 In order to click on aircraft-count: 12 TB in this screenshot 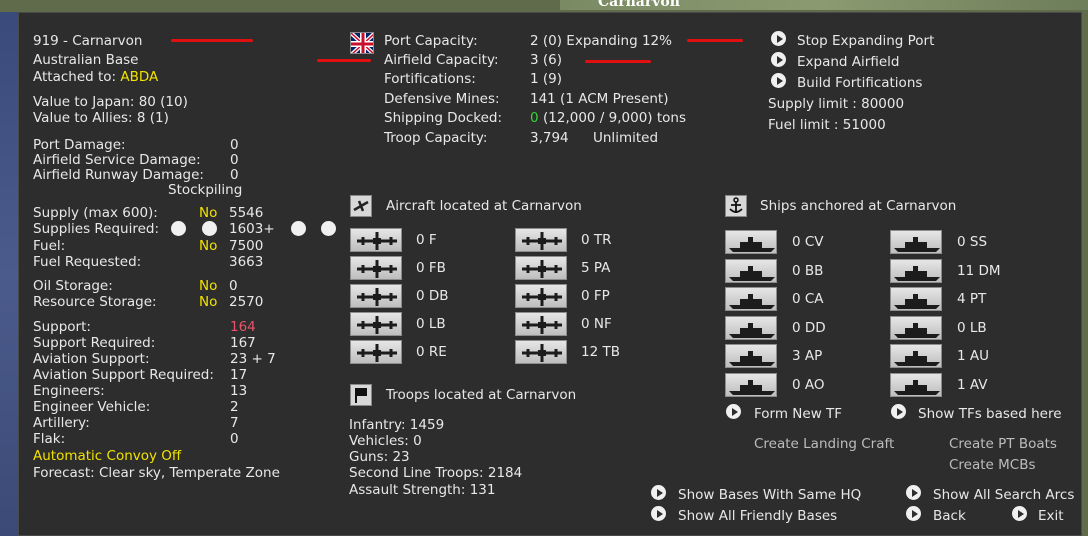, I will do `click(600, 352)`.